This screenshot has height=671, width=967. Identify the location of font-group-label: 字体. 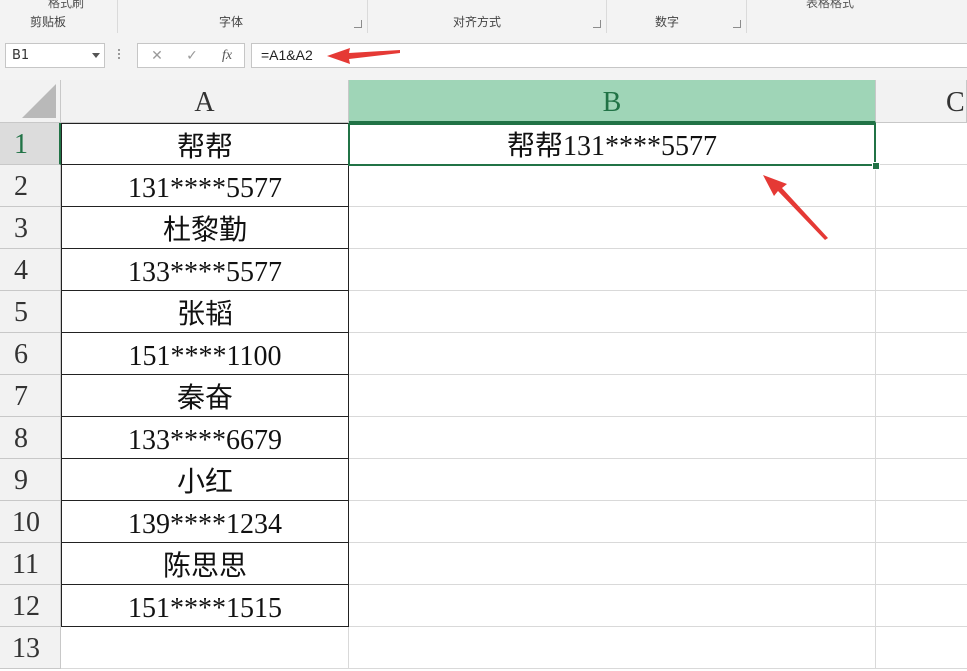
(231, 22).